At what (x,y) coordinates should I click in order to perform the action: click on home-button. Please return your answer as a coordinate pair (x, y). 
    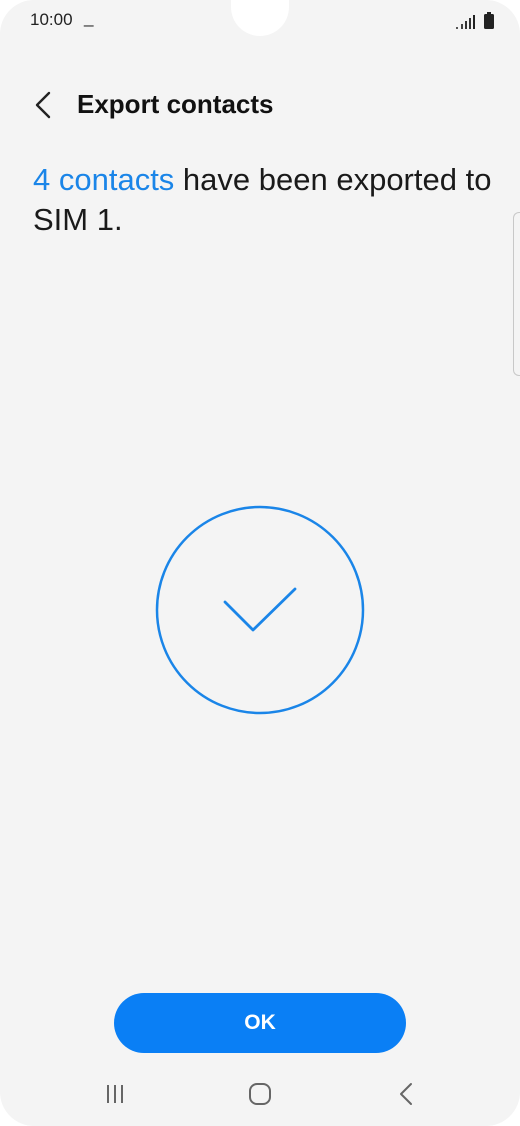
    Looking at the image, I should click on (260, 1094).